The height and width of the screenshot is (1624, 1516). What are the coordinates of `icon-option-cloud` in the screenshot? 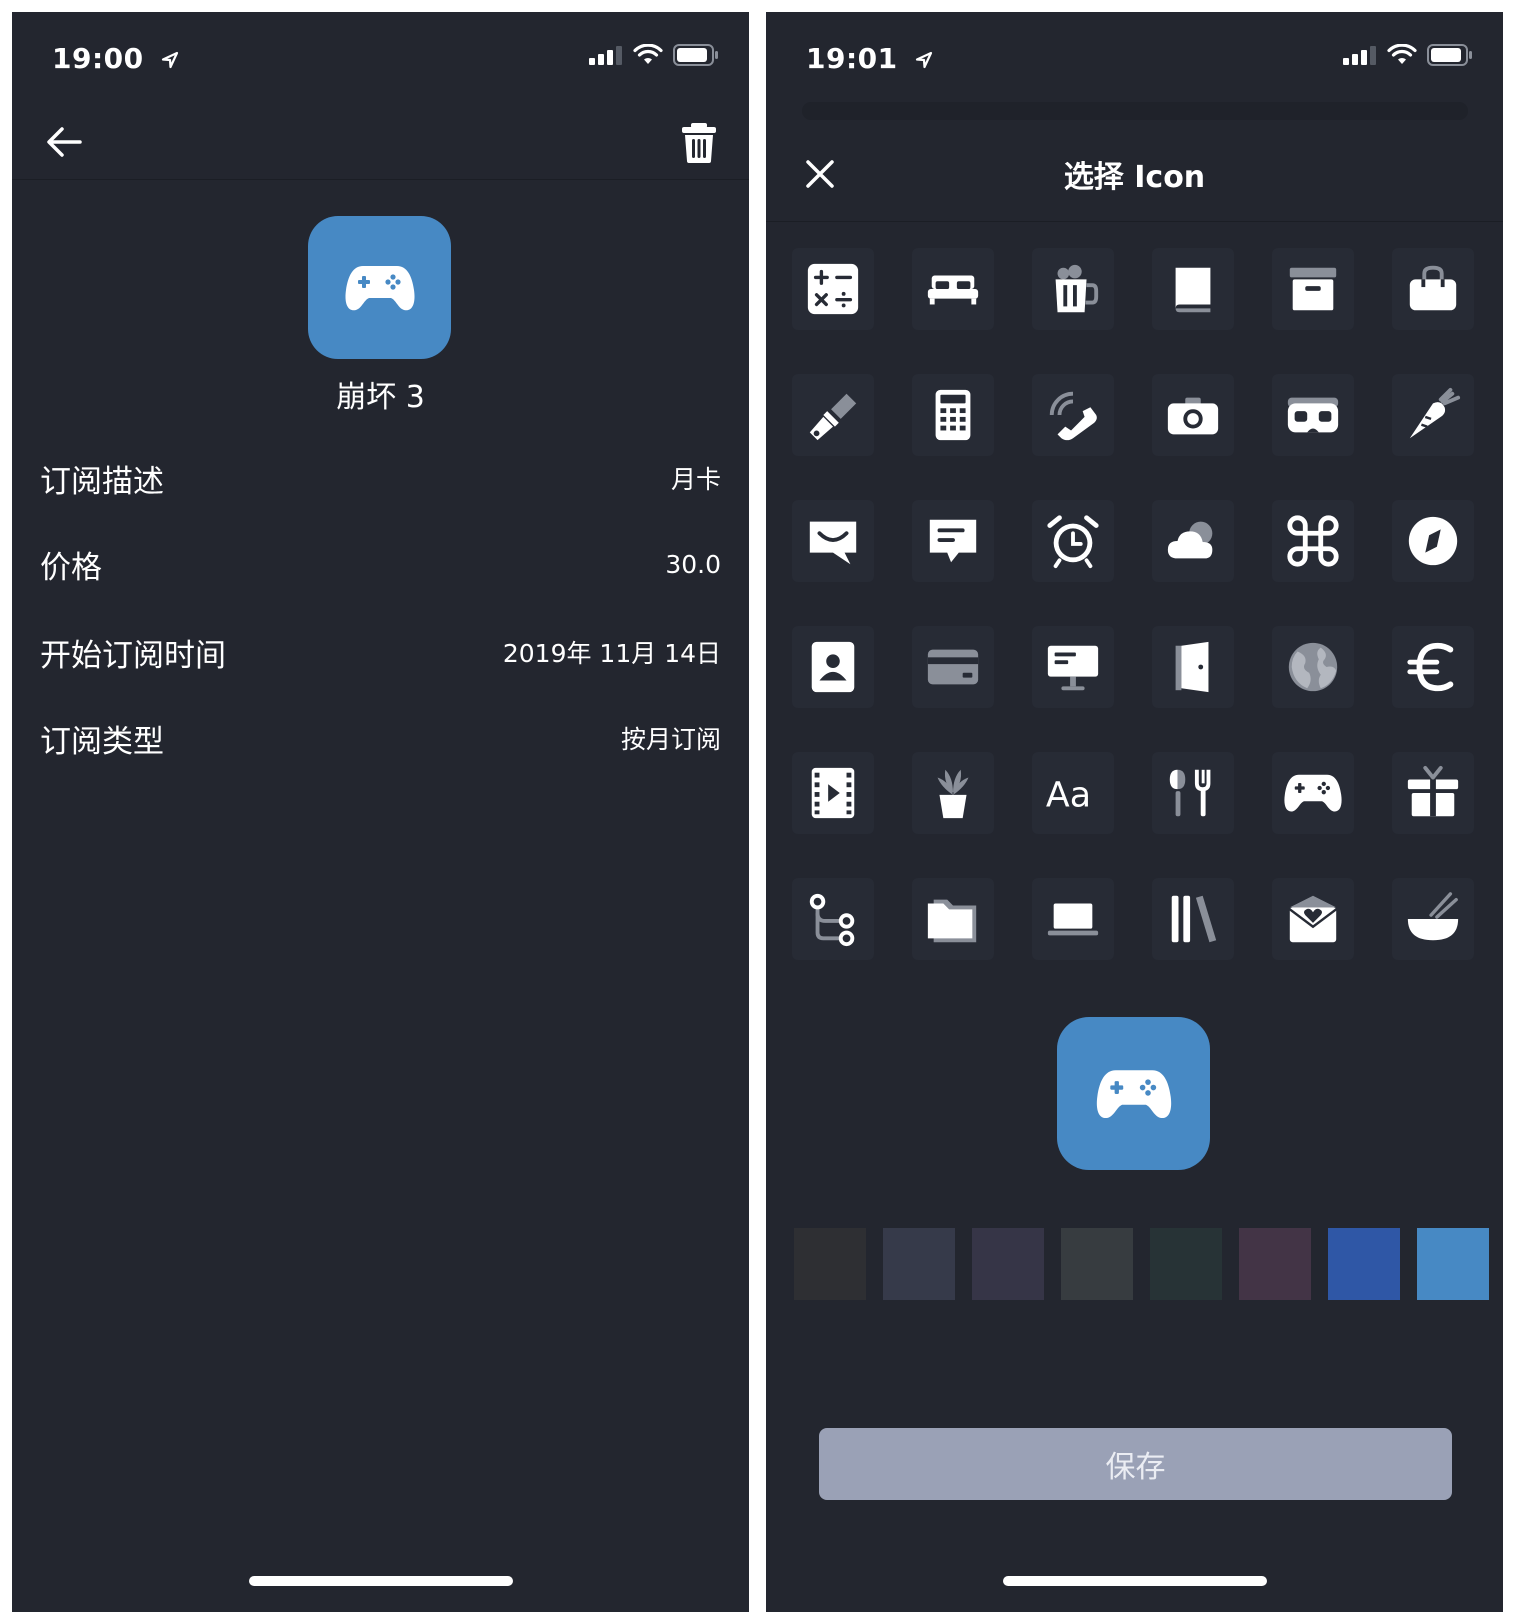 It's located at (1193, 541).